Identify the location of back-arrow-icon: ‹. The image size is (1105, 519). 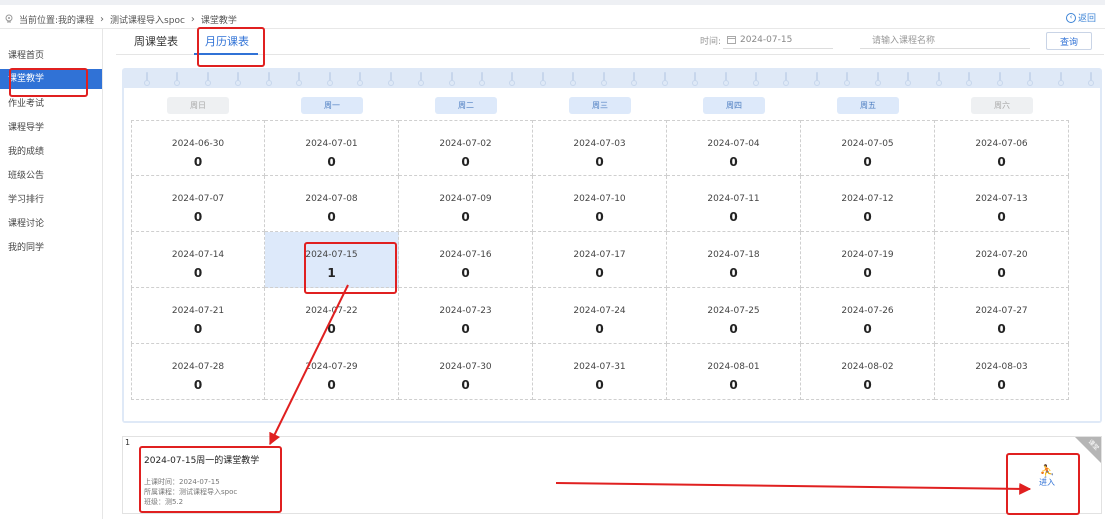
(1070, 17).